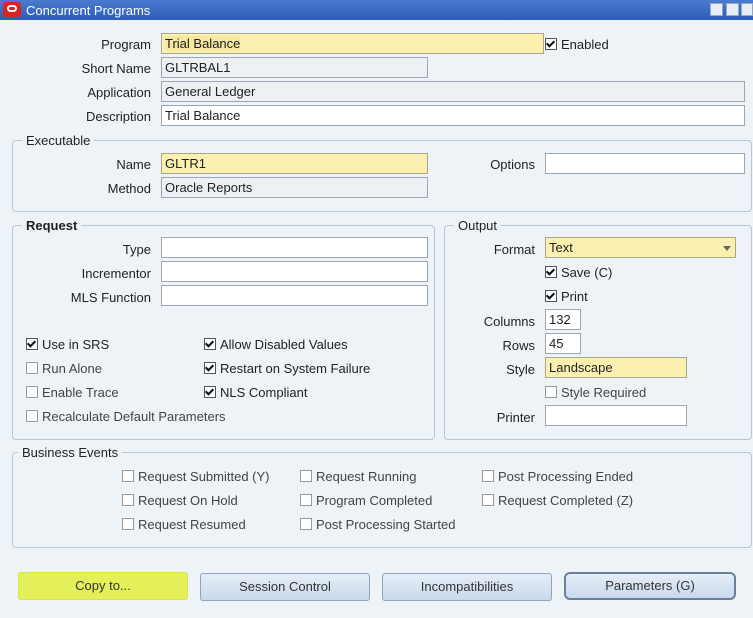  What do you see at coordinates (126, 416) in the screenshot?
I see `recalculate-default-parameters-checkbox: Recalculate Default Parameters` at bounding box center [126, 416].